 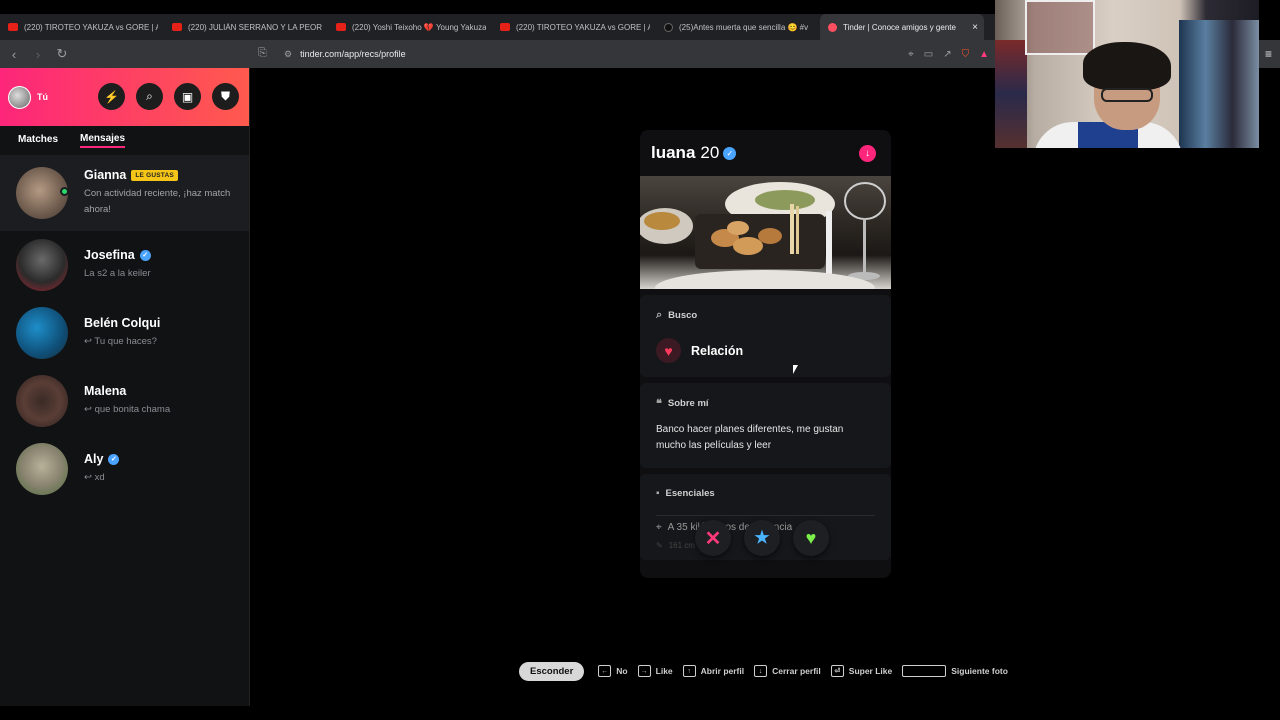 I want to click on webcam-shirt, so click(x=1108, y=135).